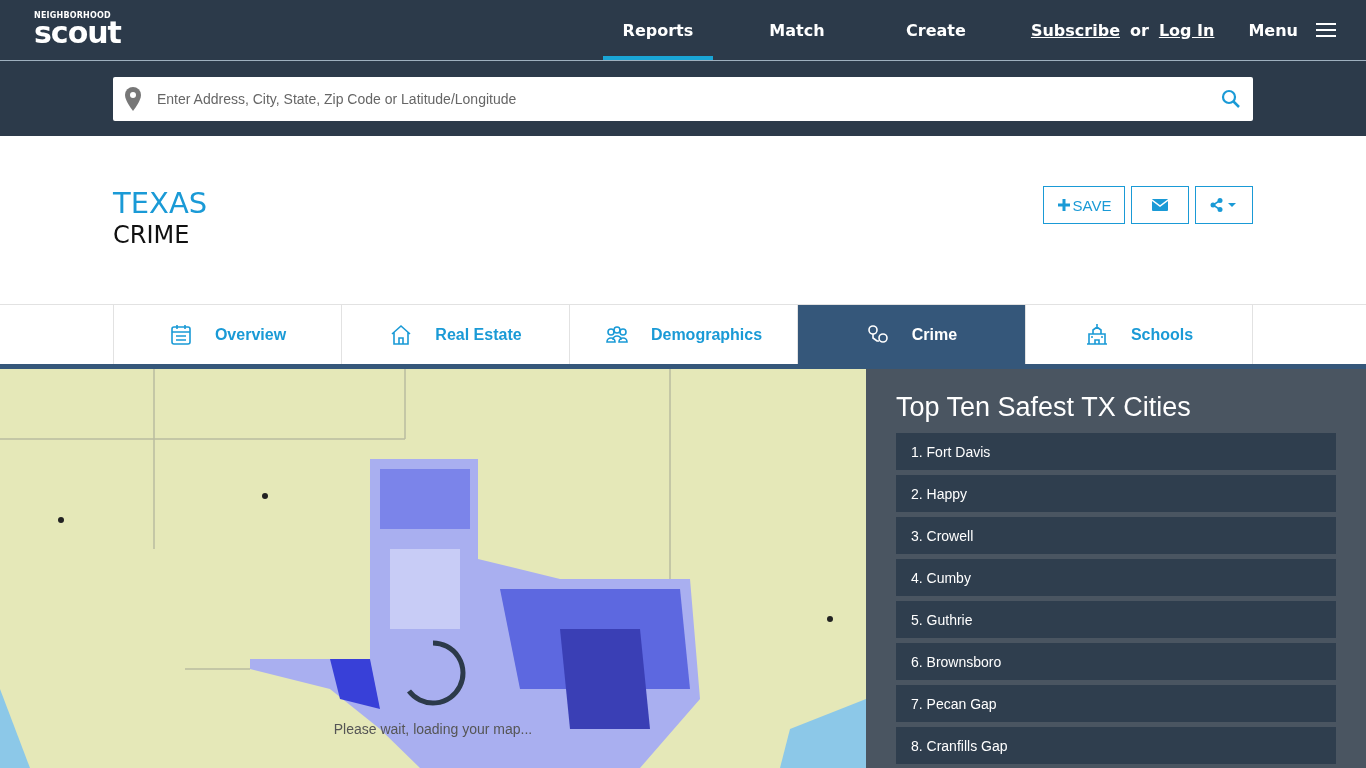 This screenshot has width=1366, height=768. What do you see at coordinates (152, 235) in the screenshot?
I see `page-subtitle: CRIME` at bounding box center [152, 235].